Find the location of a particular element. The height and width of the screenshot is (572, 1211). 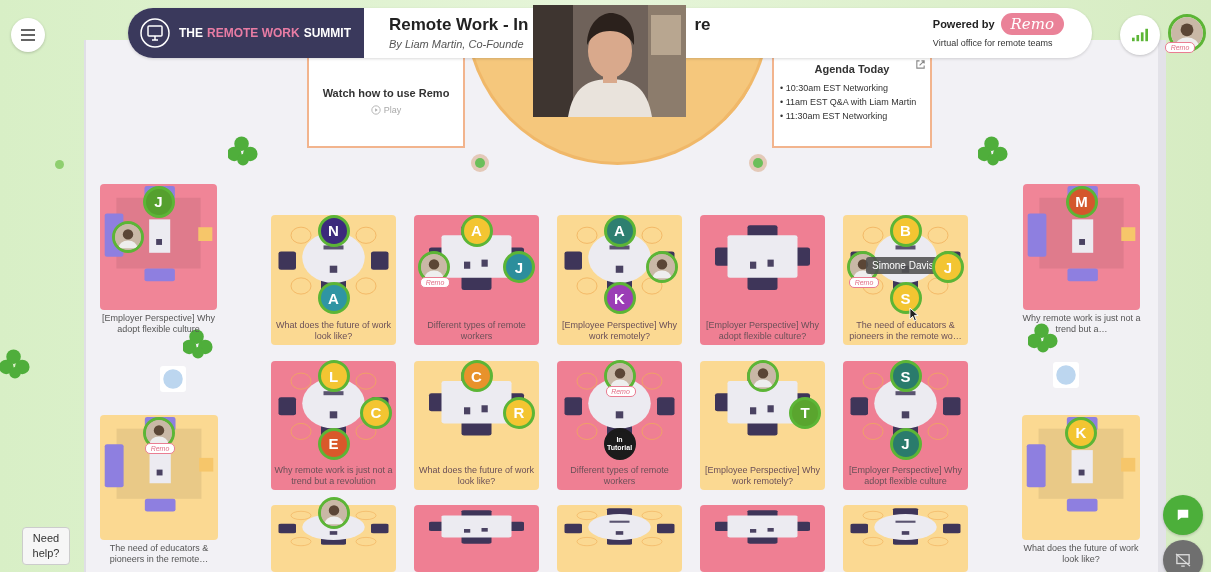

agenda-item: • 11:30am EST Networking is located at coordinates (834, 116).